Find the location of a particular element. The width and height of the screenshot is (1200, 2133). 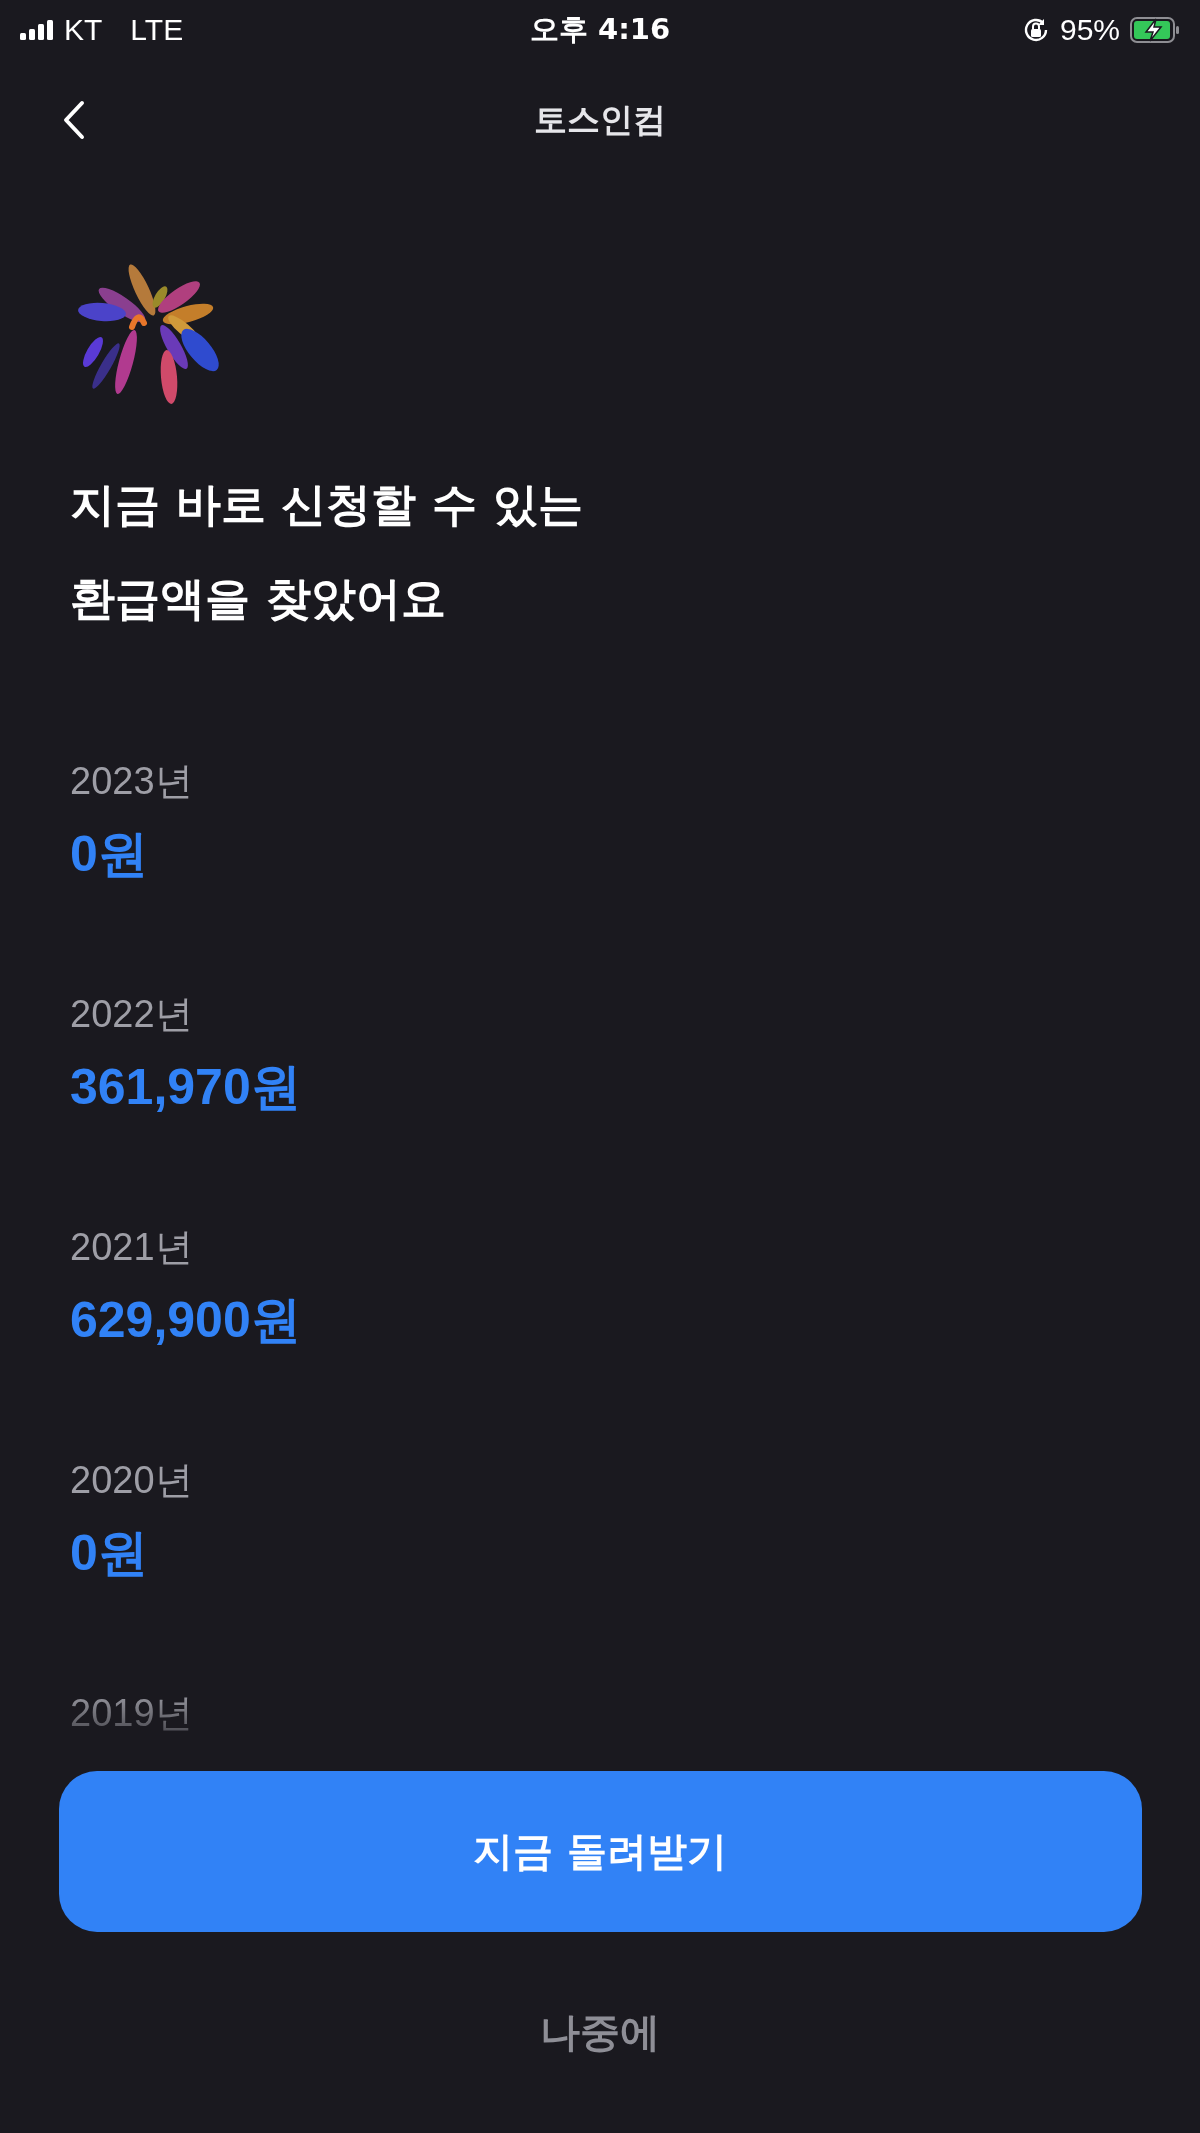

year-label: 2023년 is located at coordinates (132, 781).